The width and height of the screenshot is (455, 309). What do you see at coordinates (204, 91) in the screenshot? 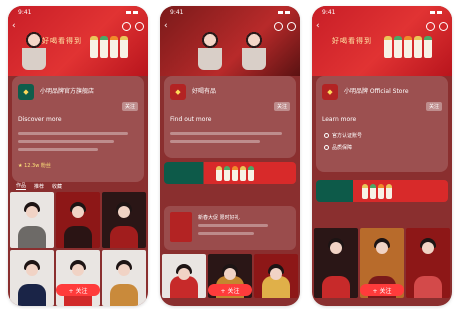
I see `account-name: 好喝有品` at bounding box center [204, 91].